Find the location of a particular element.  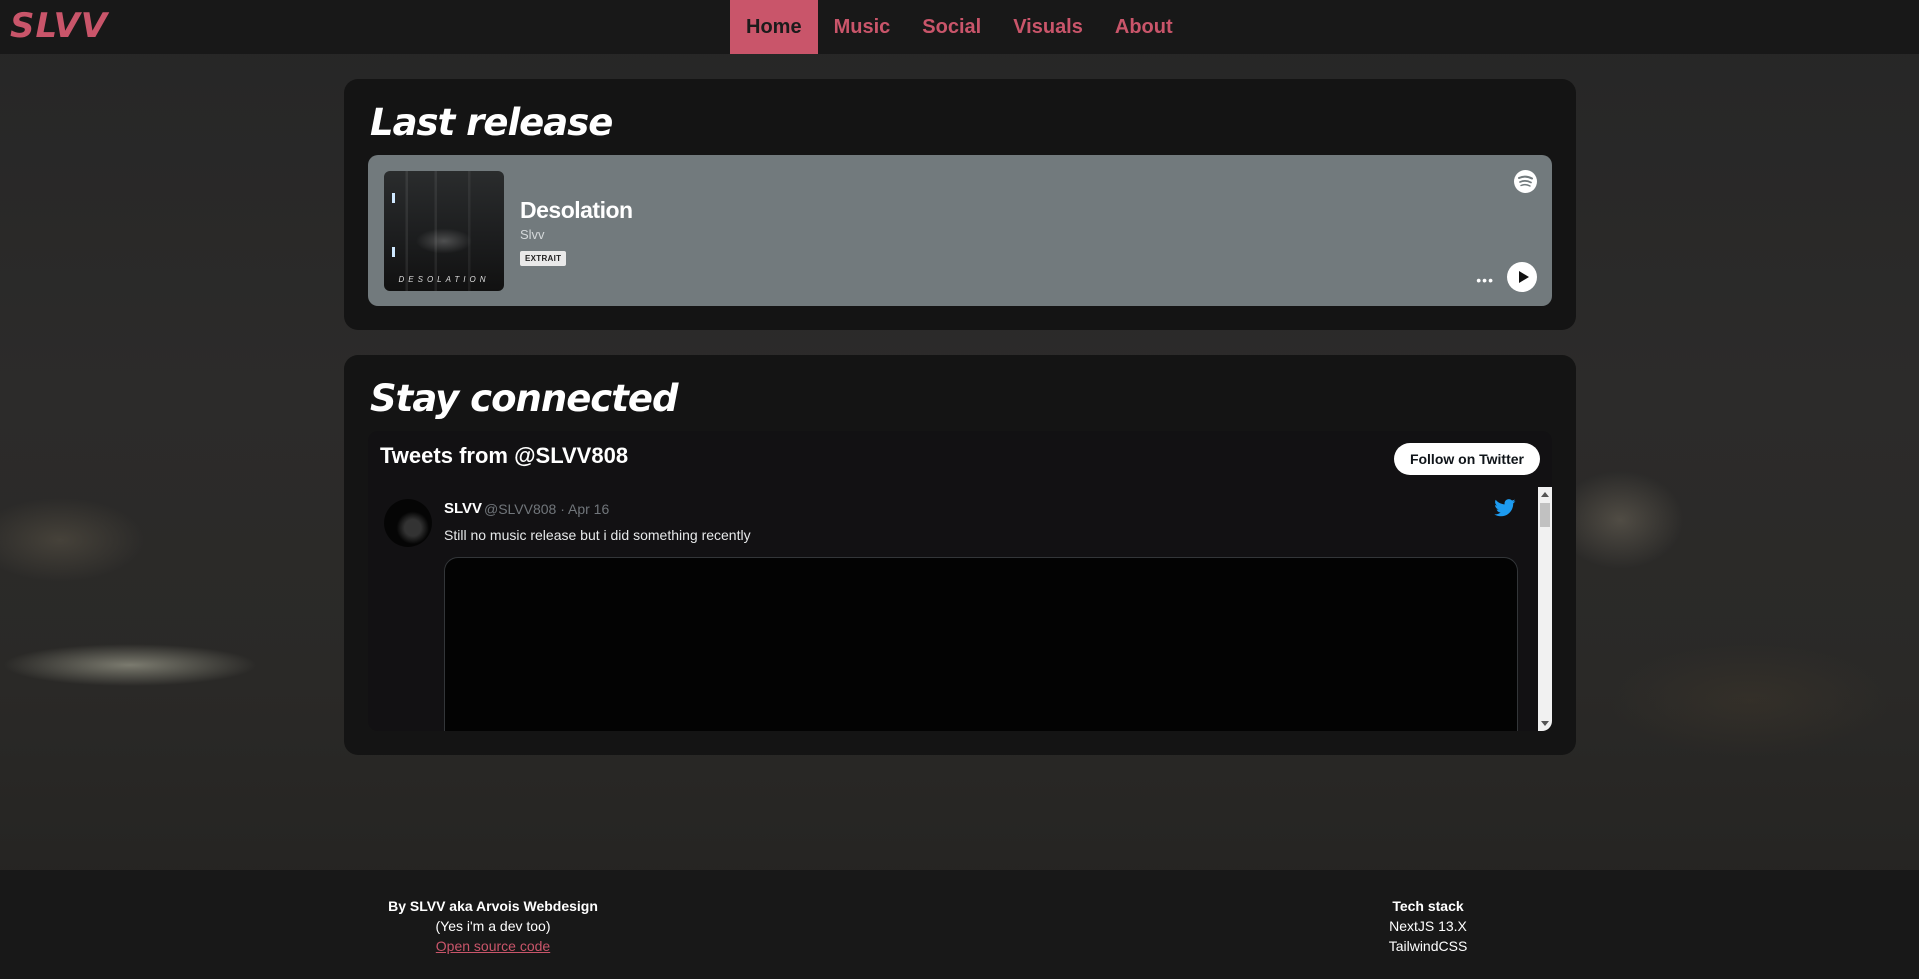

tech-stack-item: NextJS 13.X is located at coordinates (1428, 926).